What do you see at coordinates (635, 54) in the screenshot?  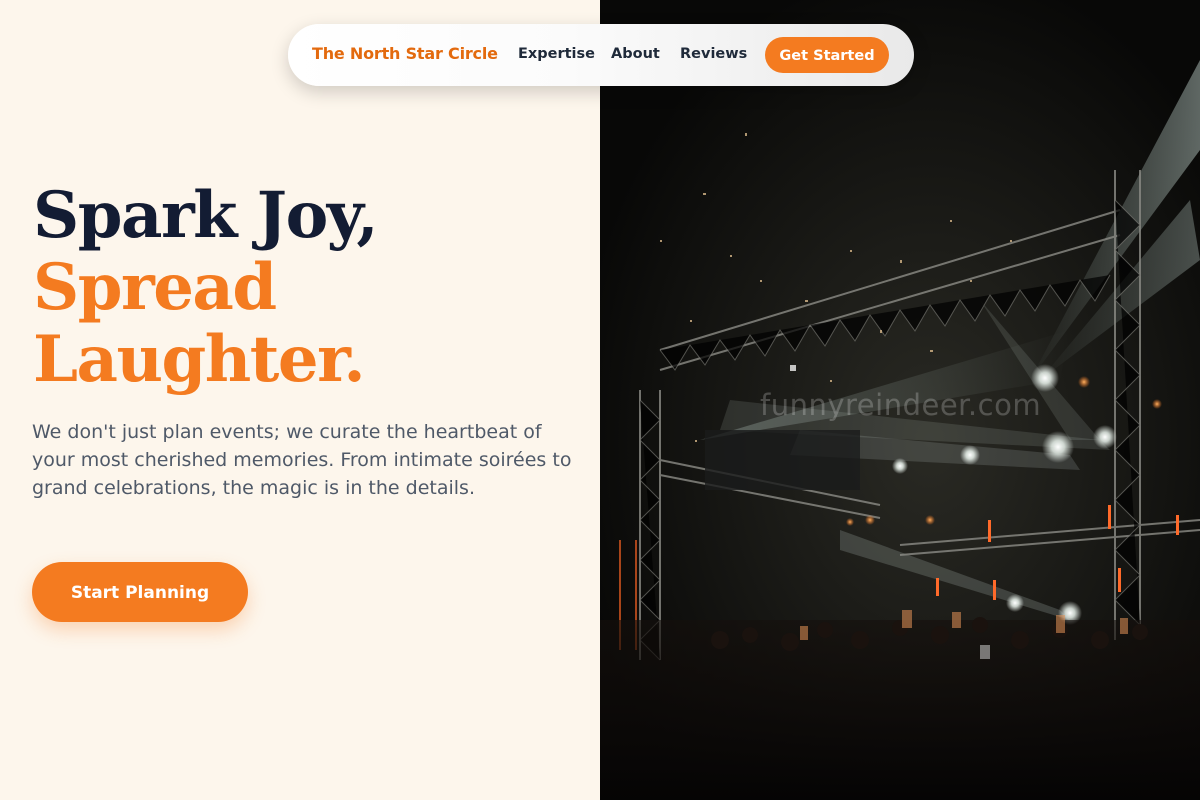 I see `nav-link-about: About` at bounding box center [635, 54].